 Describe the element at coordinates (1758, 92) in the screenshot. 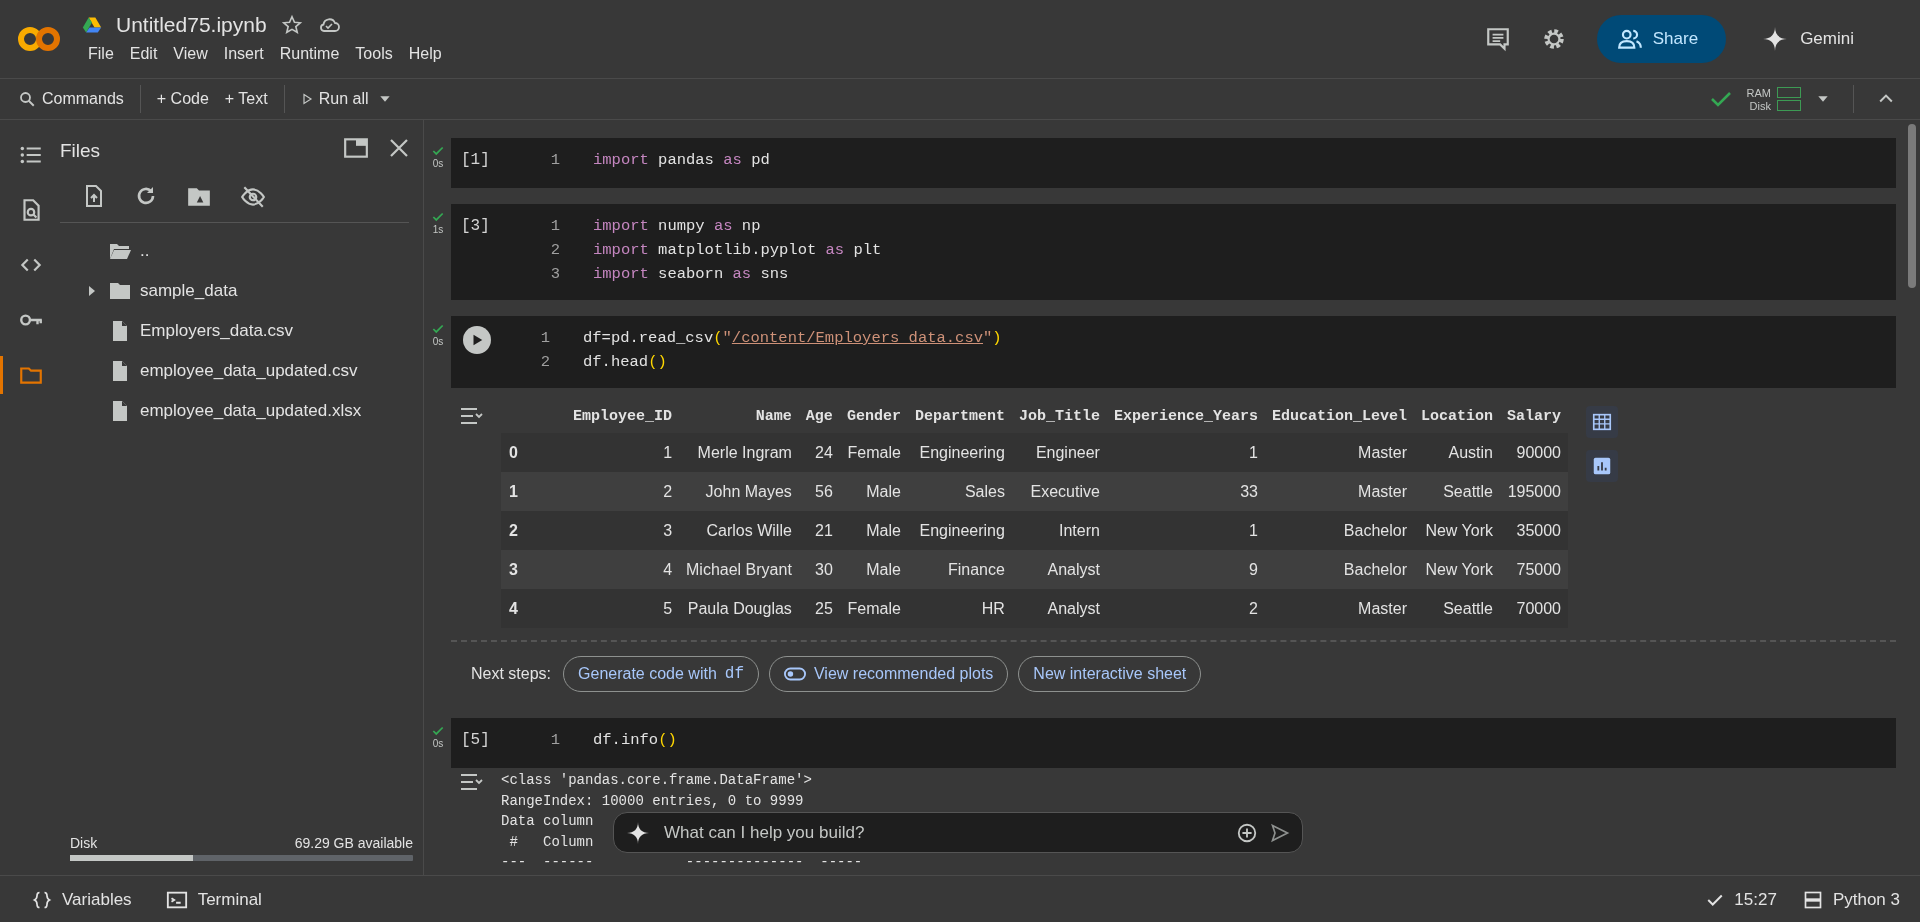

I see `ram-label: RAM` at that location.